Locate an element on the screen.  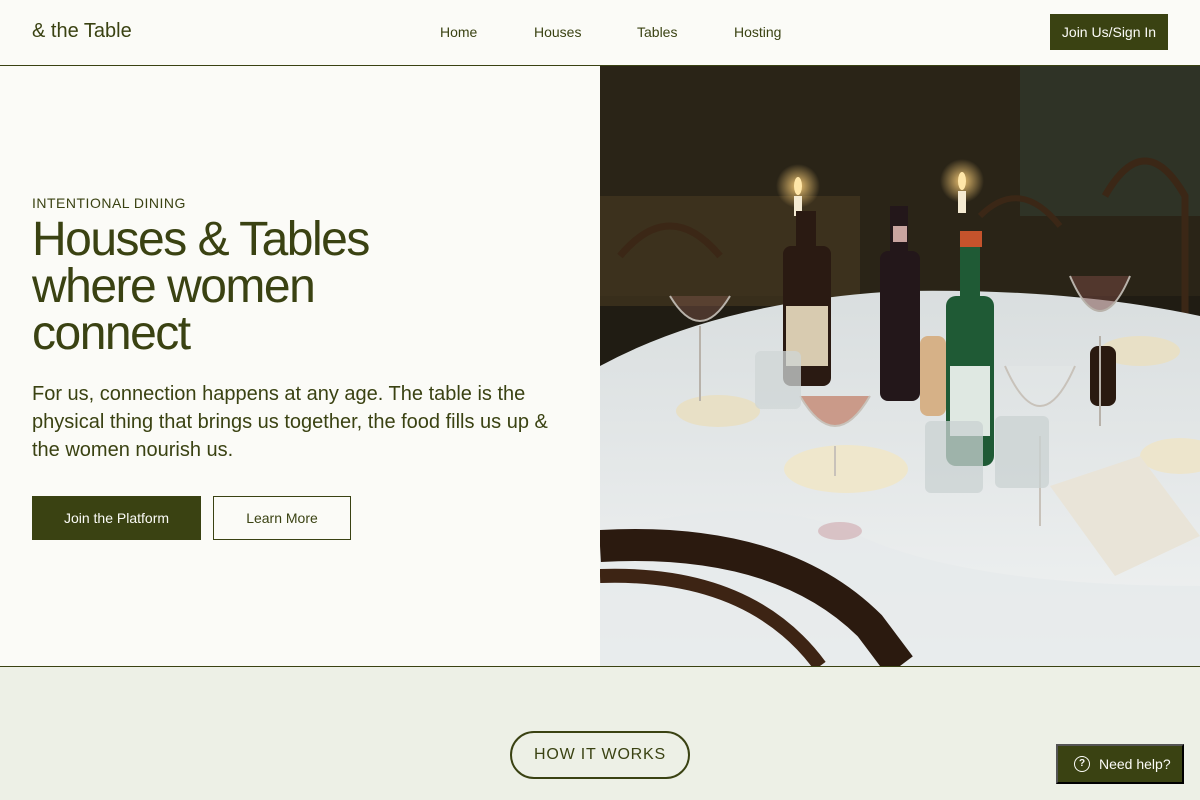
hero-headline: Houses & Tables where women connect is located at coordinates (242, 286).